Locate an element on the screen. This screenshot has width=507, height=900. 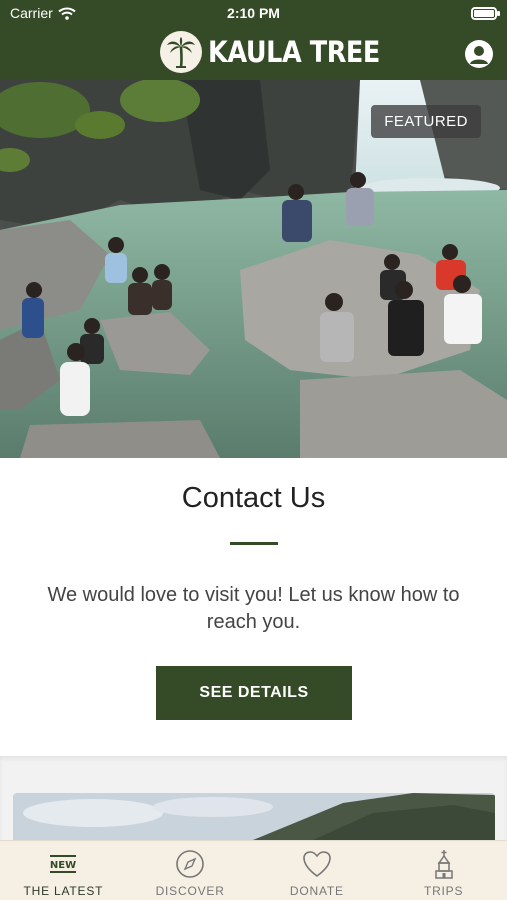
featured-badge: FEATURED is located at coordinates (426, 121).